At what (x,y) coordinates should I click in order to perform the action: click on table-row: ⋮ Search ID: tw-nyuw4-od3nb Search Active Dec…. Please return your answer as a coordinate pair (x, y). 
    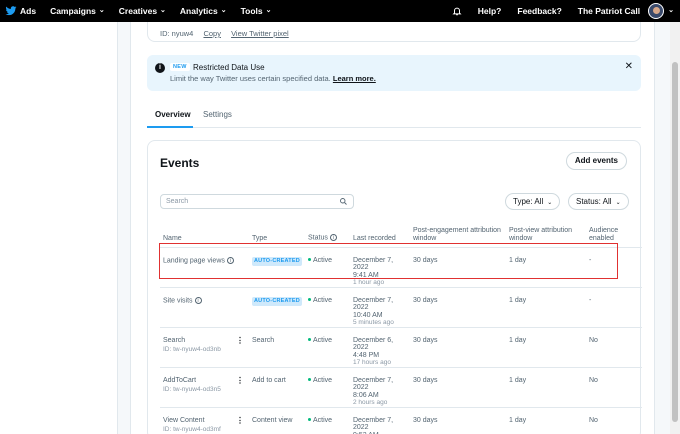
    Looking at the image, I should click on (401, 347).